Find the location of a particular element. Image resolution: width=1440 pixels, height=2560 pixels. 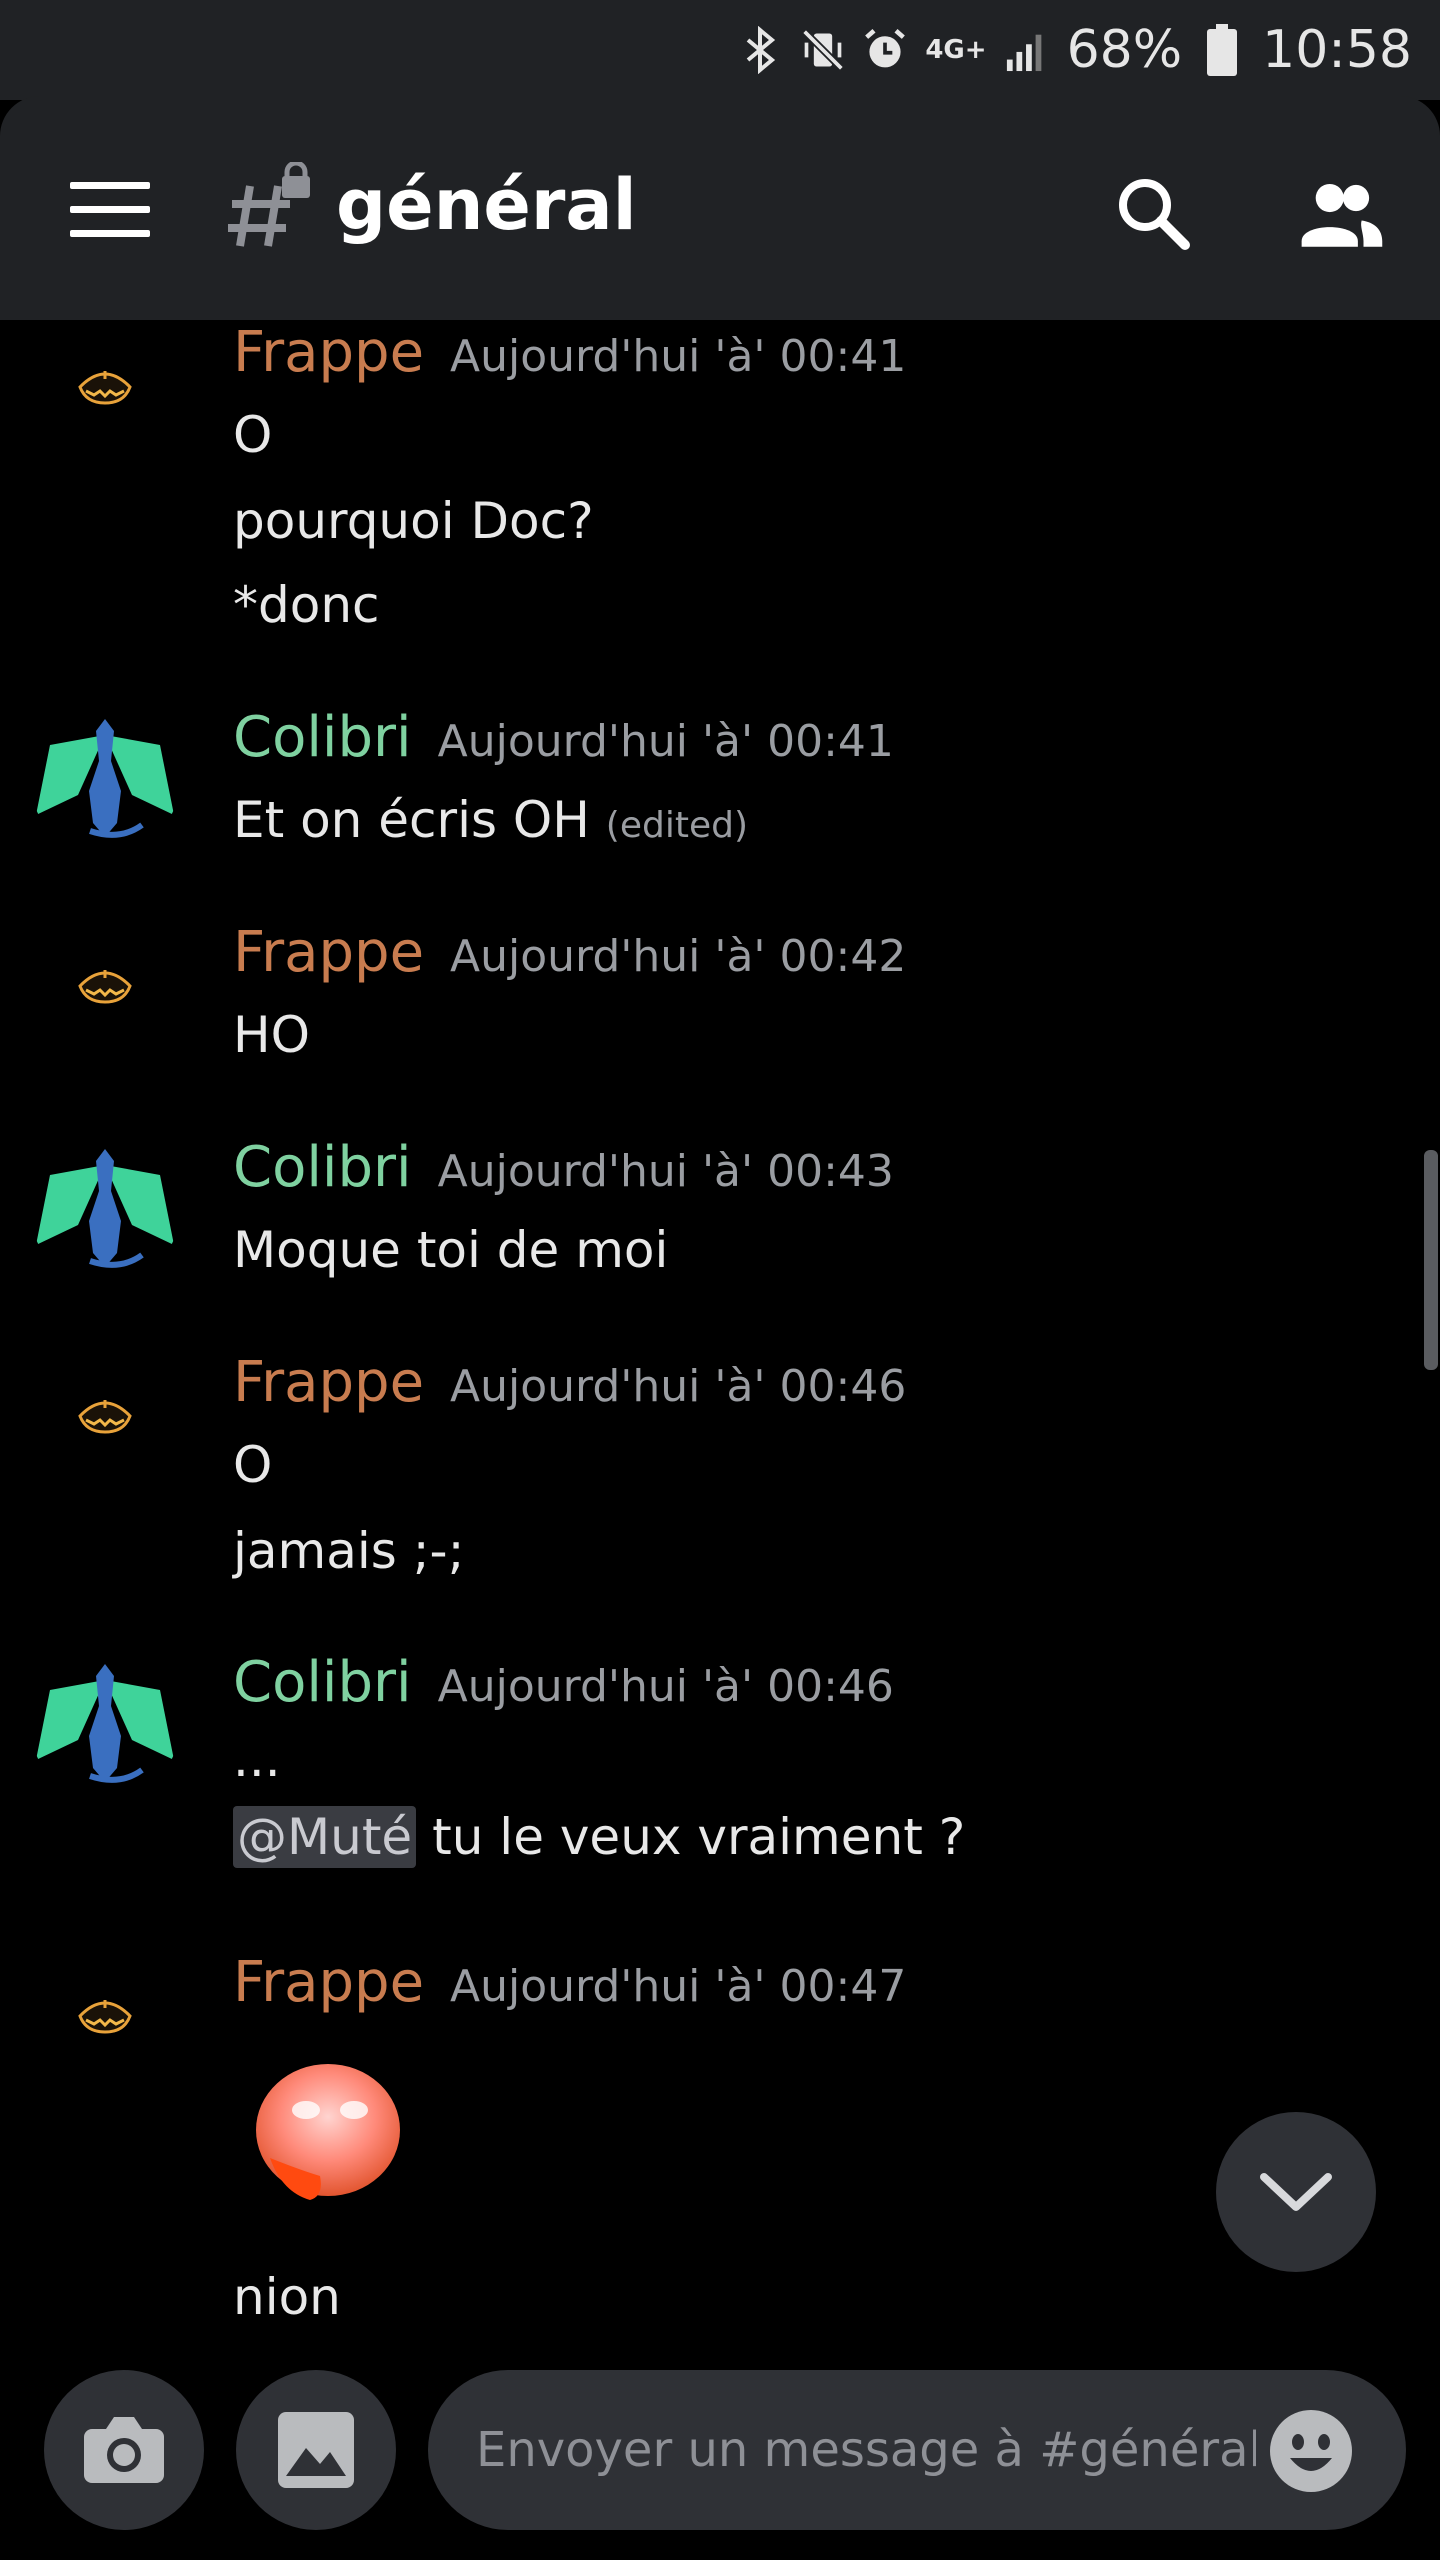

battery-icon is located at coordinates (1222, 50).